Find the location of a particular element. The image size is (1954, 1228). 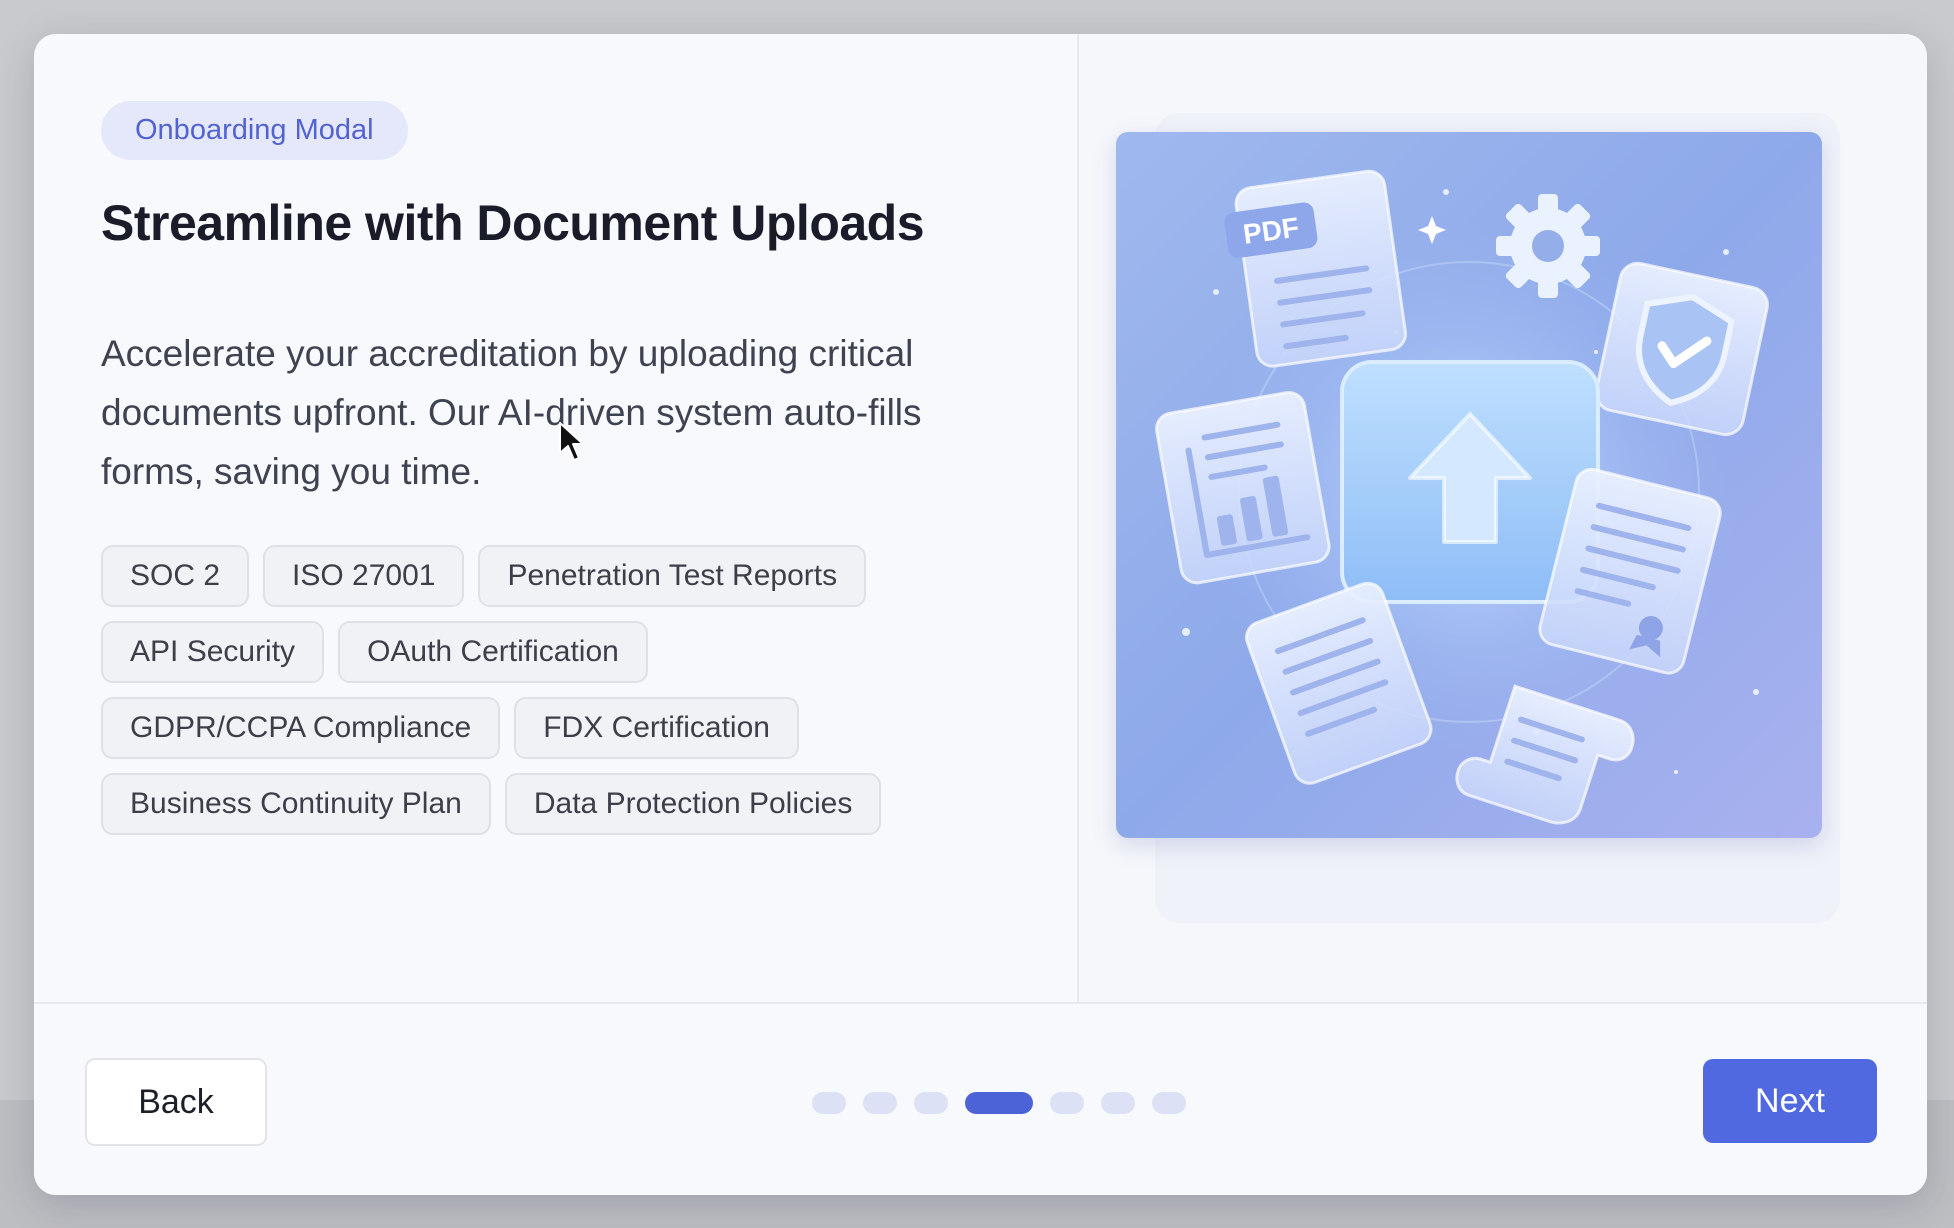

tag-data-protection-policies: Data Protection Policies is located at coordinates (693, 804).